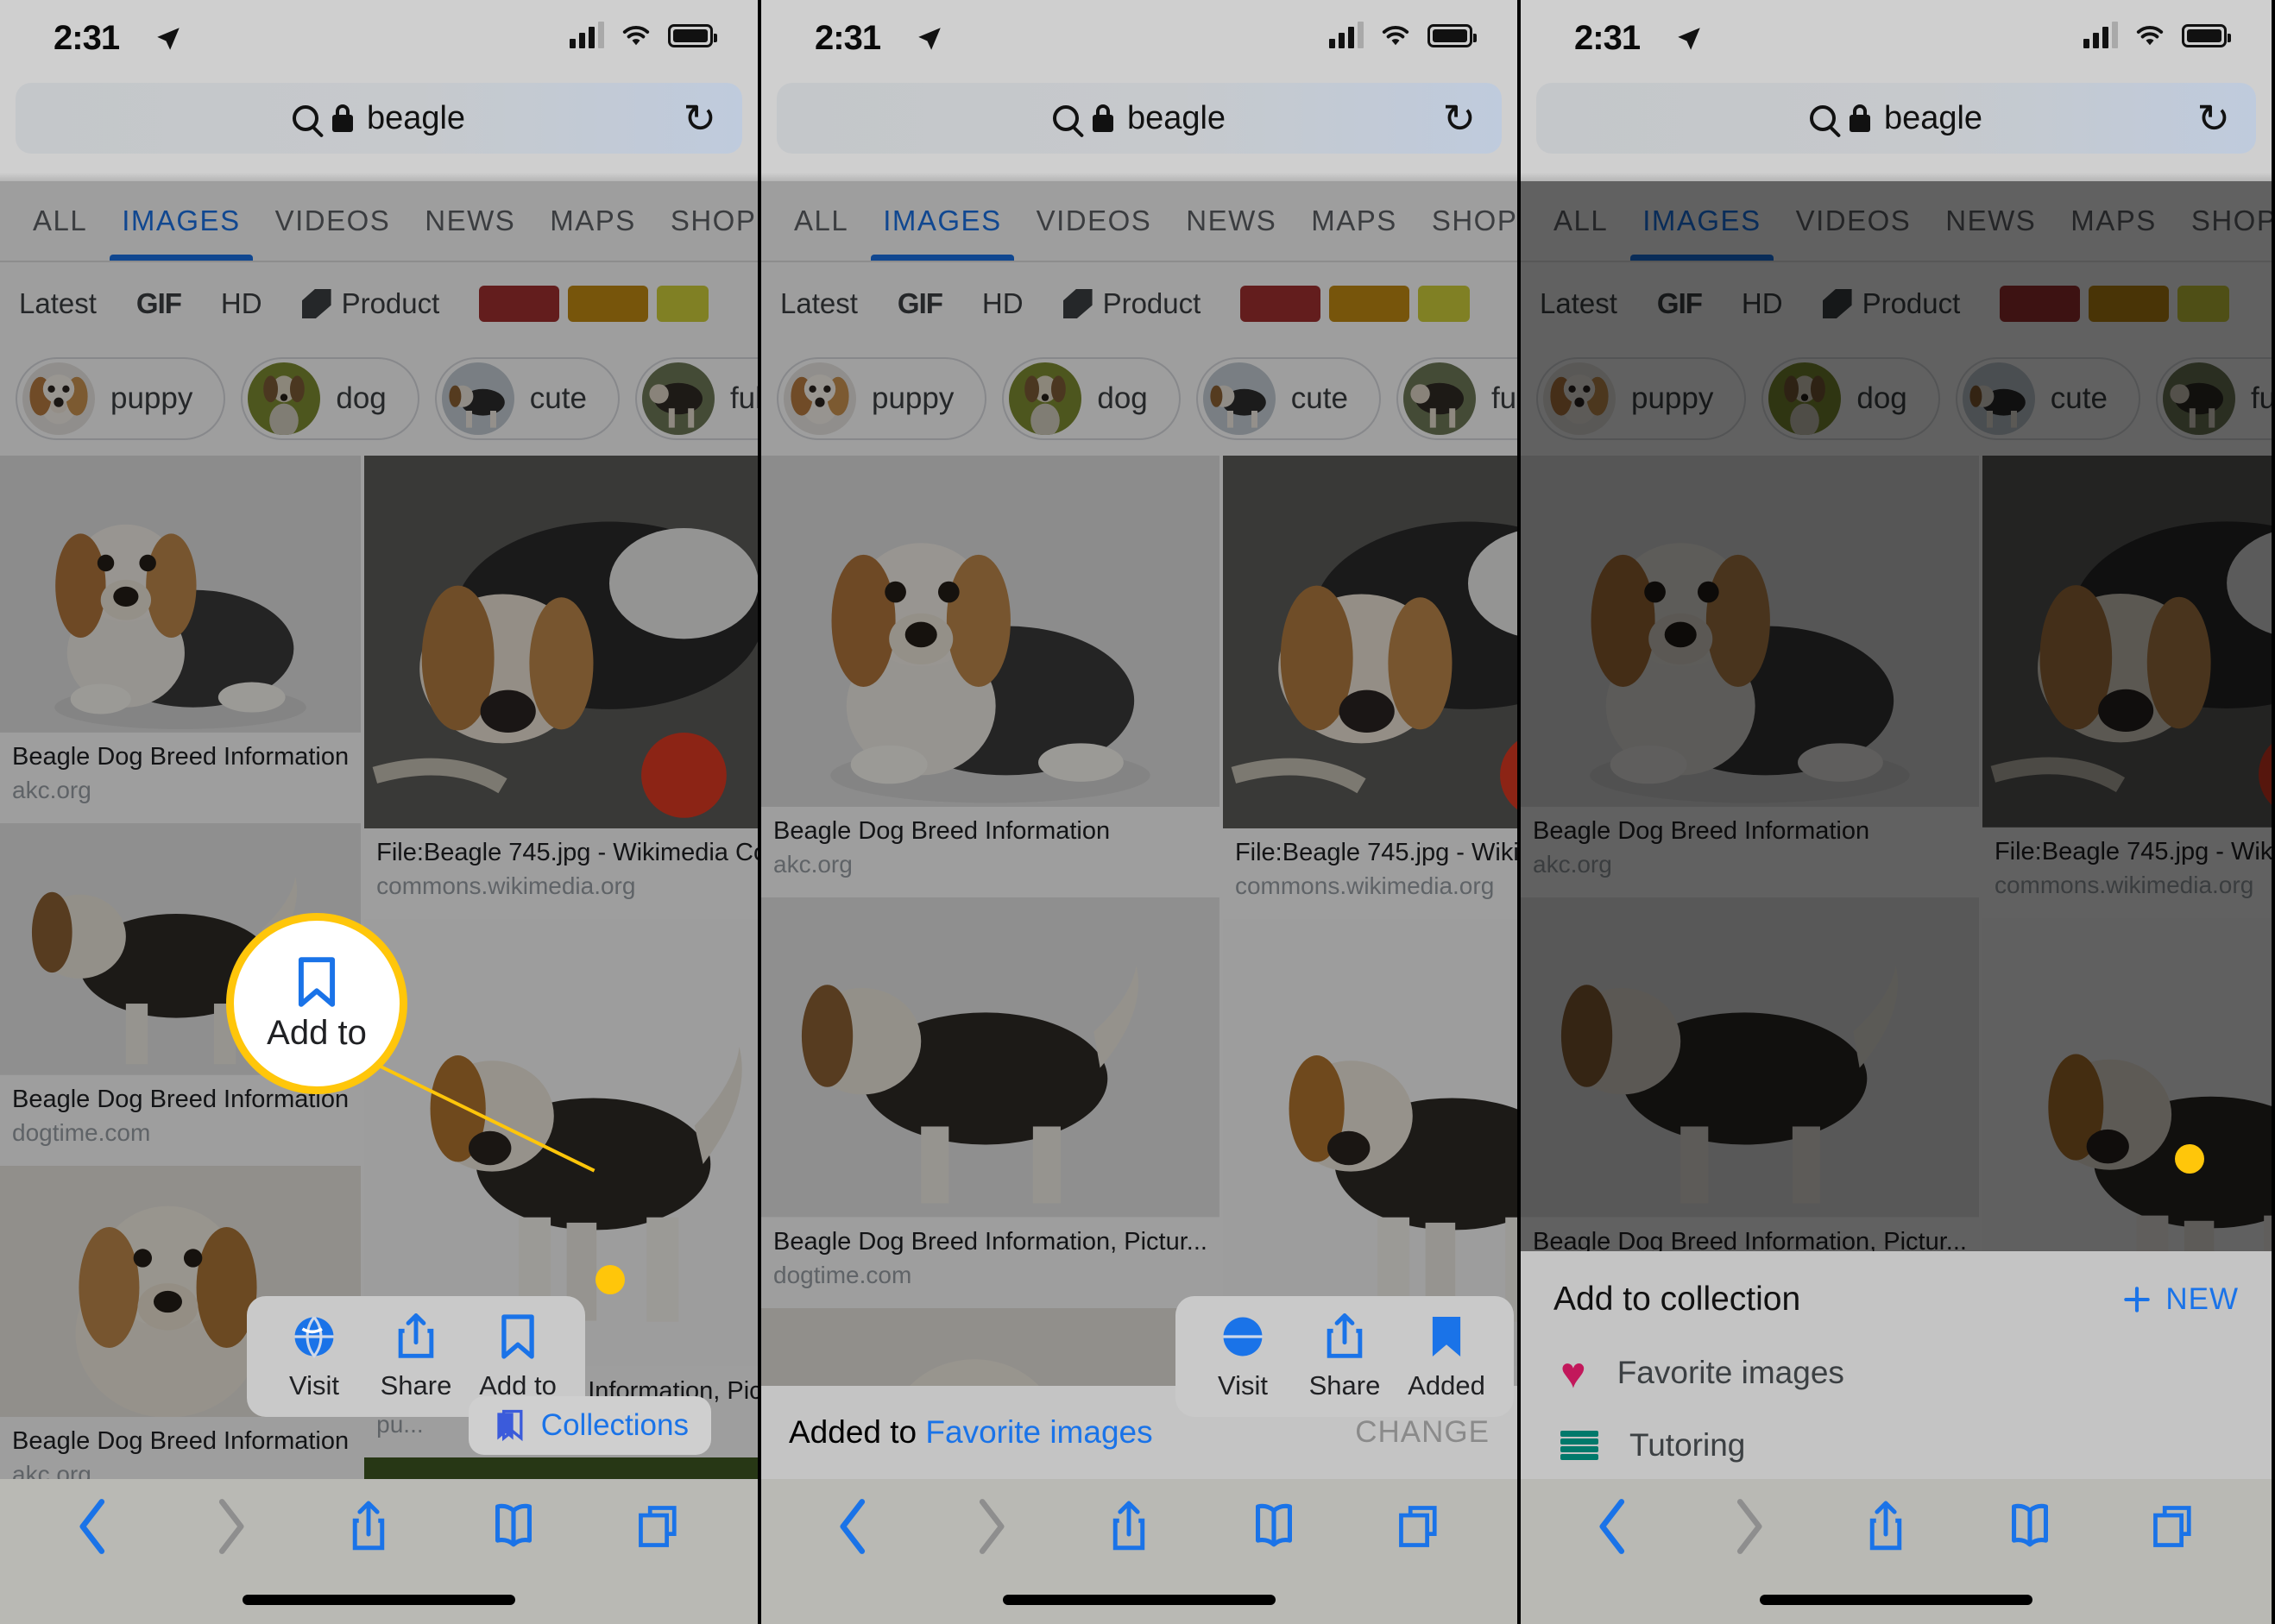 The width and height of the screenshot is (2275, 1624). I want to click on browser-toolbar, so click(1896, 1551).